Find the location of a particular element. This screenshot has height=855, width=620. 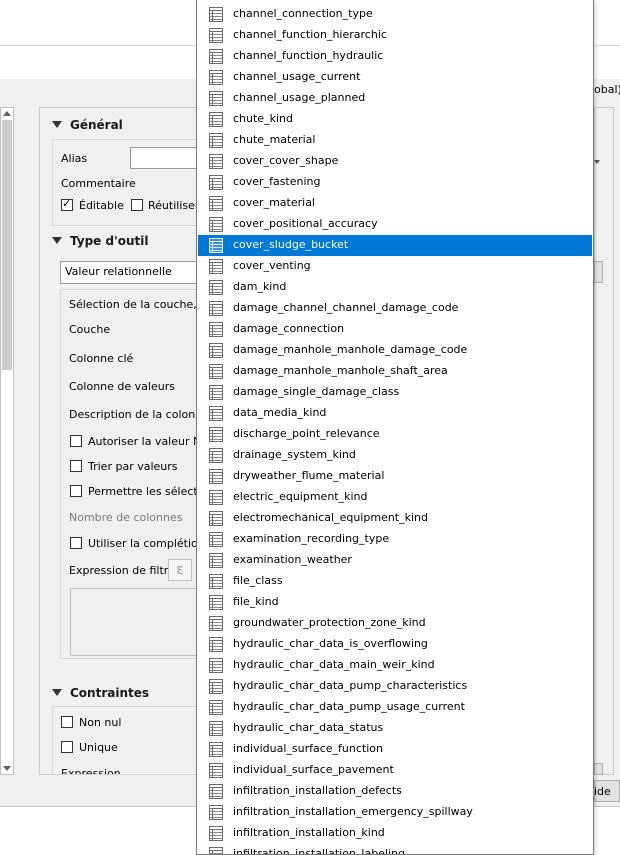

dropdown-item-label: electromechanical_equipment_kind is located at coordinates (330, 517).